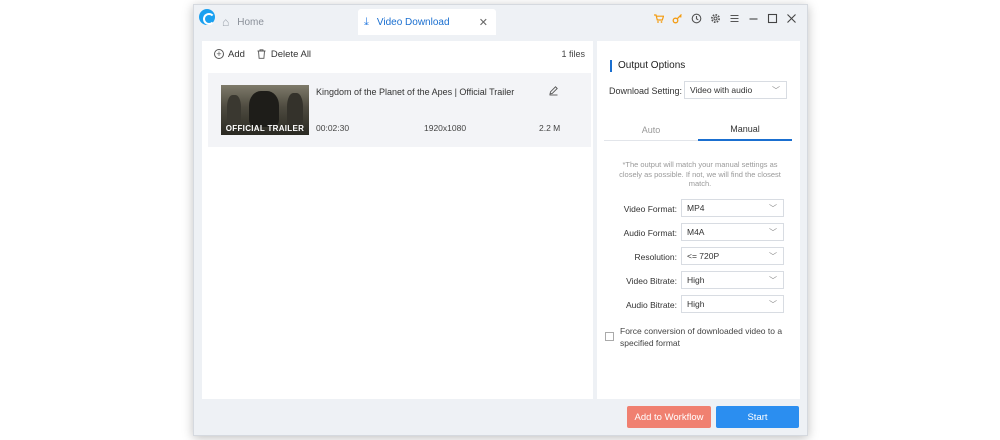 Image resolution: width=1000 pixels, height=440 pixels. What do you see at coordinates (753, 18) in the screenshot?
I see `minimize-icon` at bounding box center [753, 18].